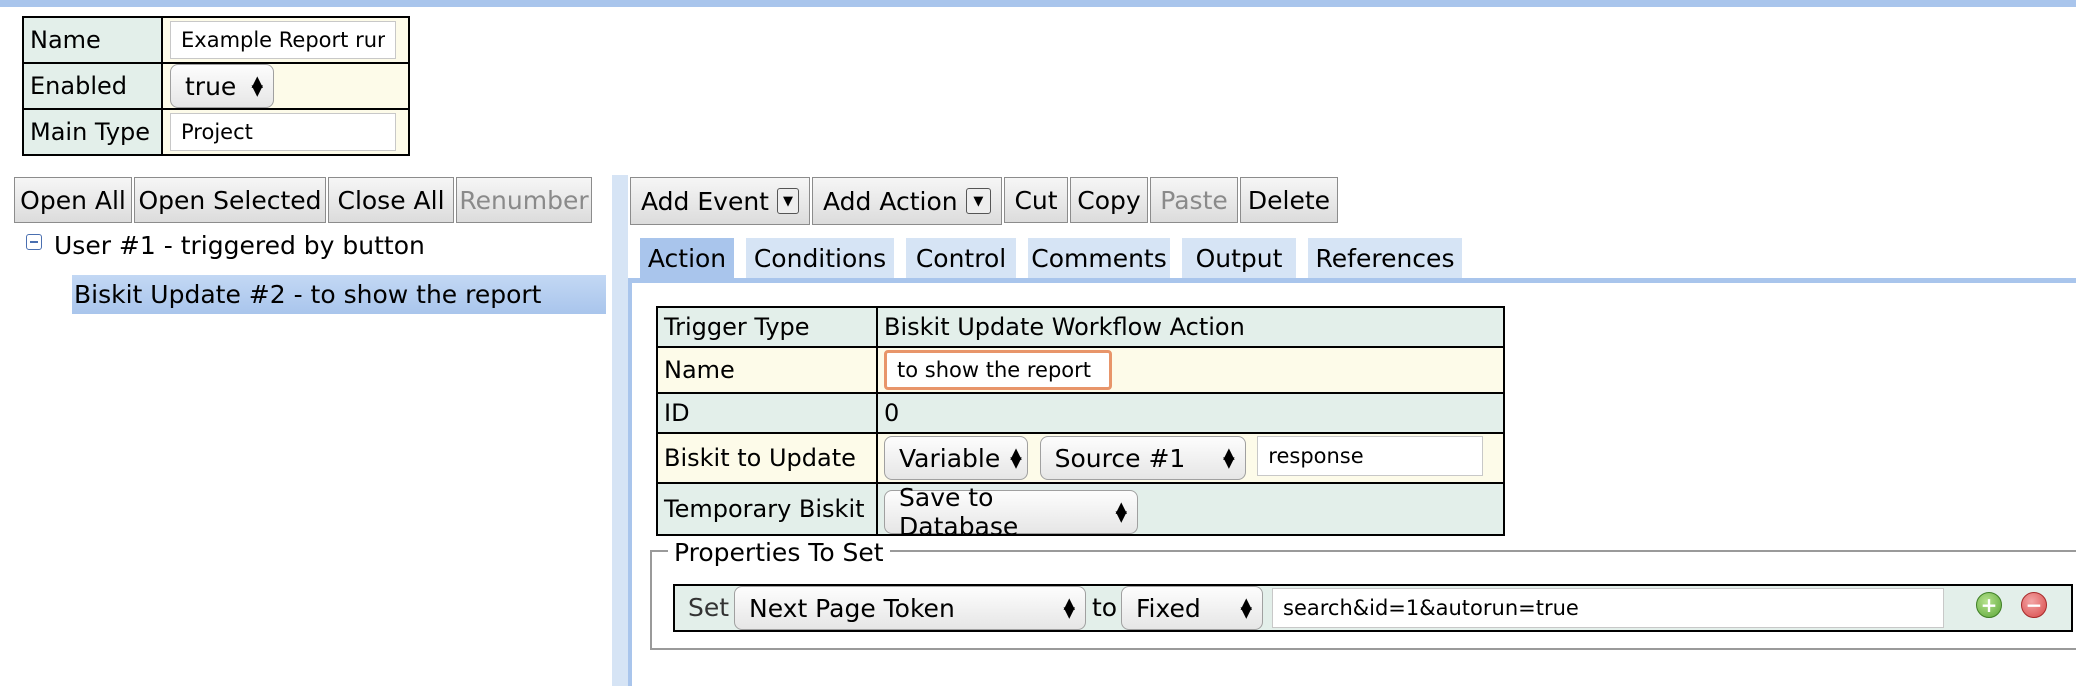 The image size is (2076, 686). I want to click on id-label: ID, so click(767, 413).